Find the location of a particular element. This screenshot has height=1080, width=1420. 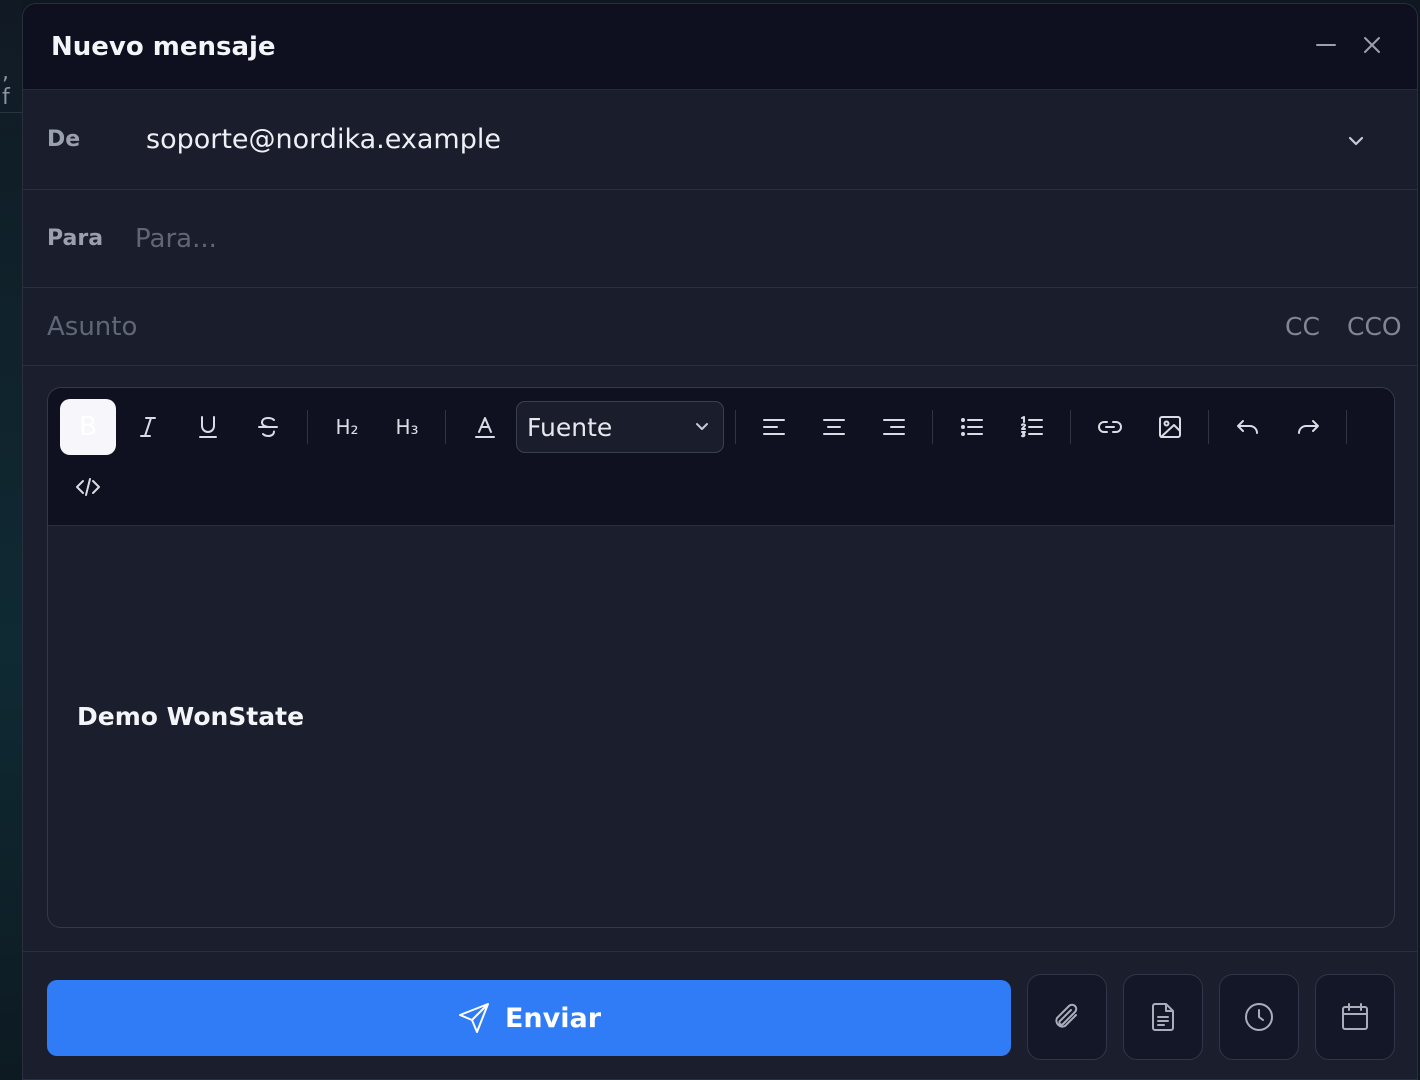

minimize-icon is located at coordinates (1326, 45).